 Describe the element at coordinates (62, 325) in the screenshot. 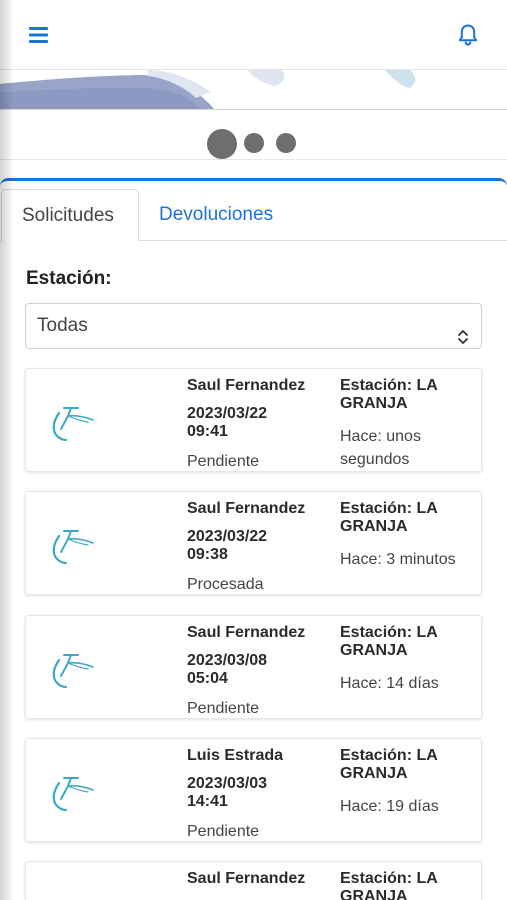

I see `station-select-value: Todas` at that location.